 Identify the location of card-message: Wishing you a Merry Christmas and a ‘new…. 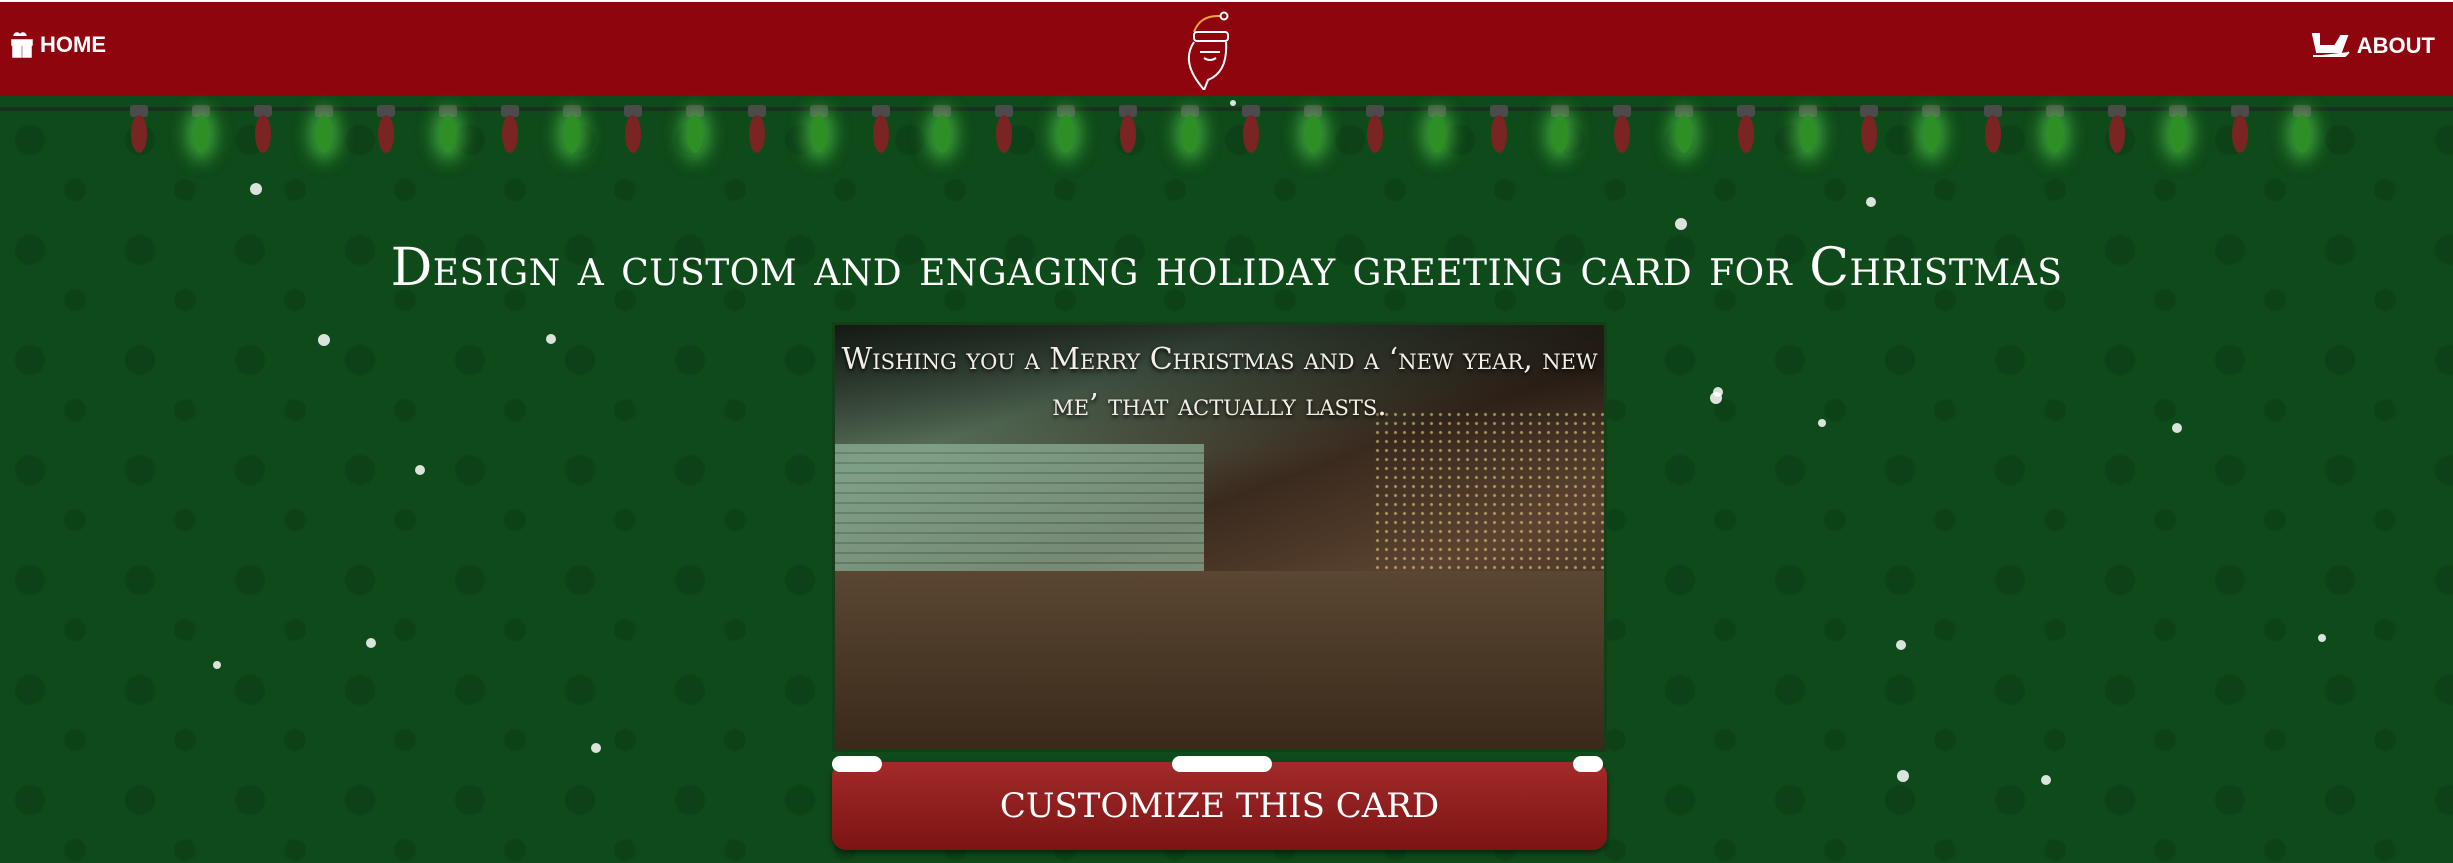
(1219, 382).